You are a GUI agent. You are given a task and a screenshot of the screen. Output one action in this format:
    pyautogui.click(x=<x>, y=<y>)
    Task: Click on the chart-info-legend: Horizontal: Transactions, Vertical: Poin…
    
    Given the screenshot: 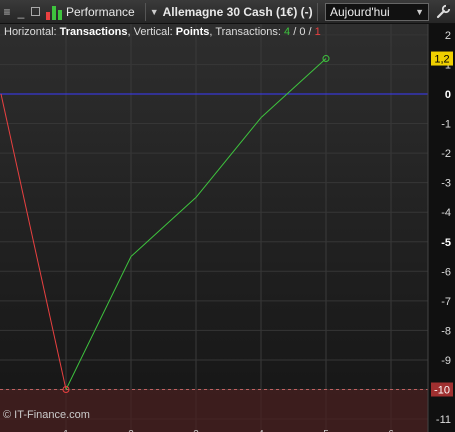 What is the action you would take?
    pyautogui.click(x=162, y=32)
    